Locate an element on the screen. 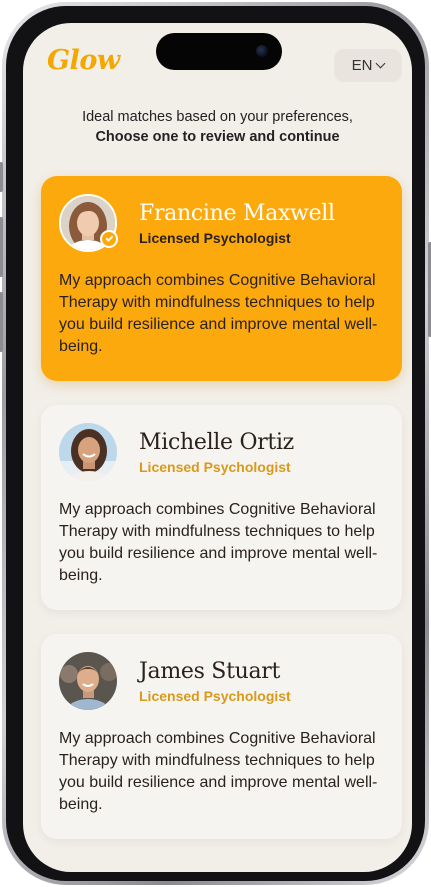 Image resolution: width=431 pixels, height=887 pixels. therapist-name: James Stuart is located at coordinates (210, 671).